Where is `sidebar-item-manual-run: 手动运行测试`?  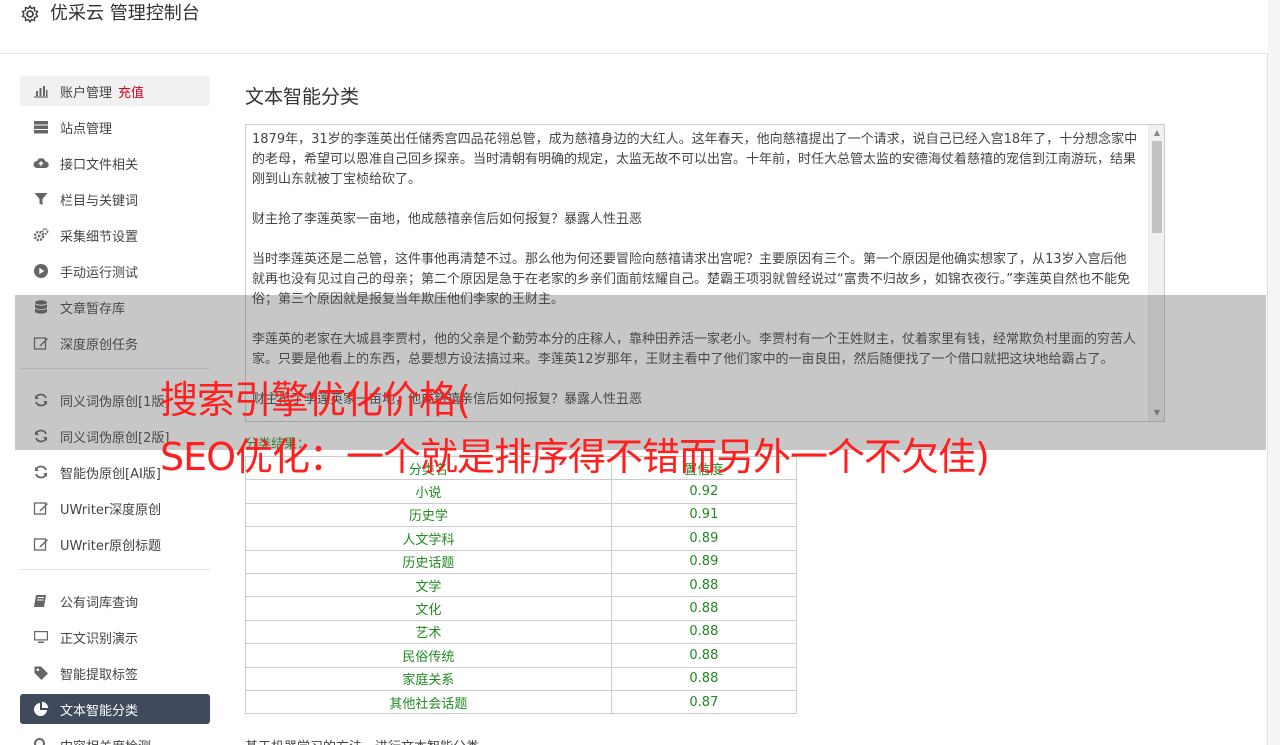
sidebar-item-manual-run: 手动运行测试 is located at coordinates (115, 271).